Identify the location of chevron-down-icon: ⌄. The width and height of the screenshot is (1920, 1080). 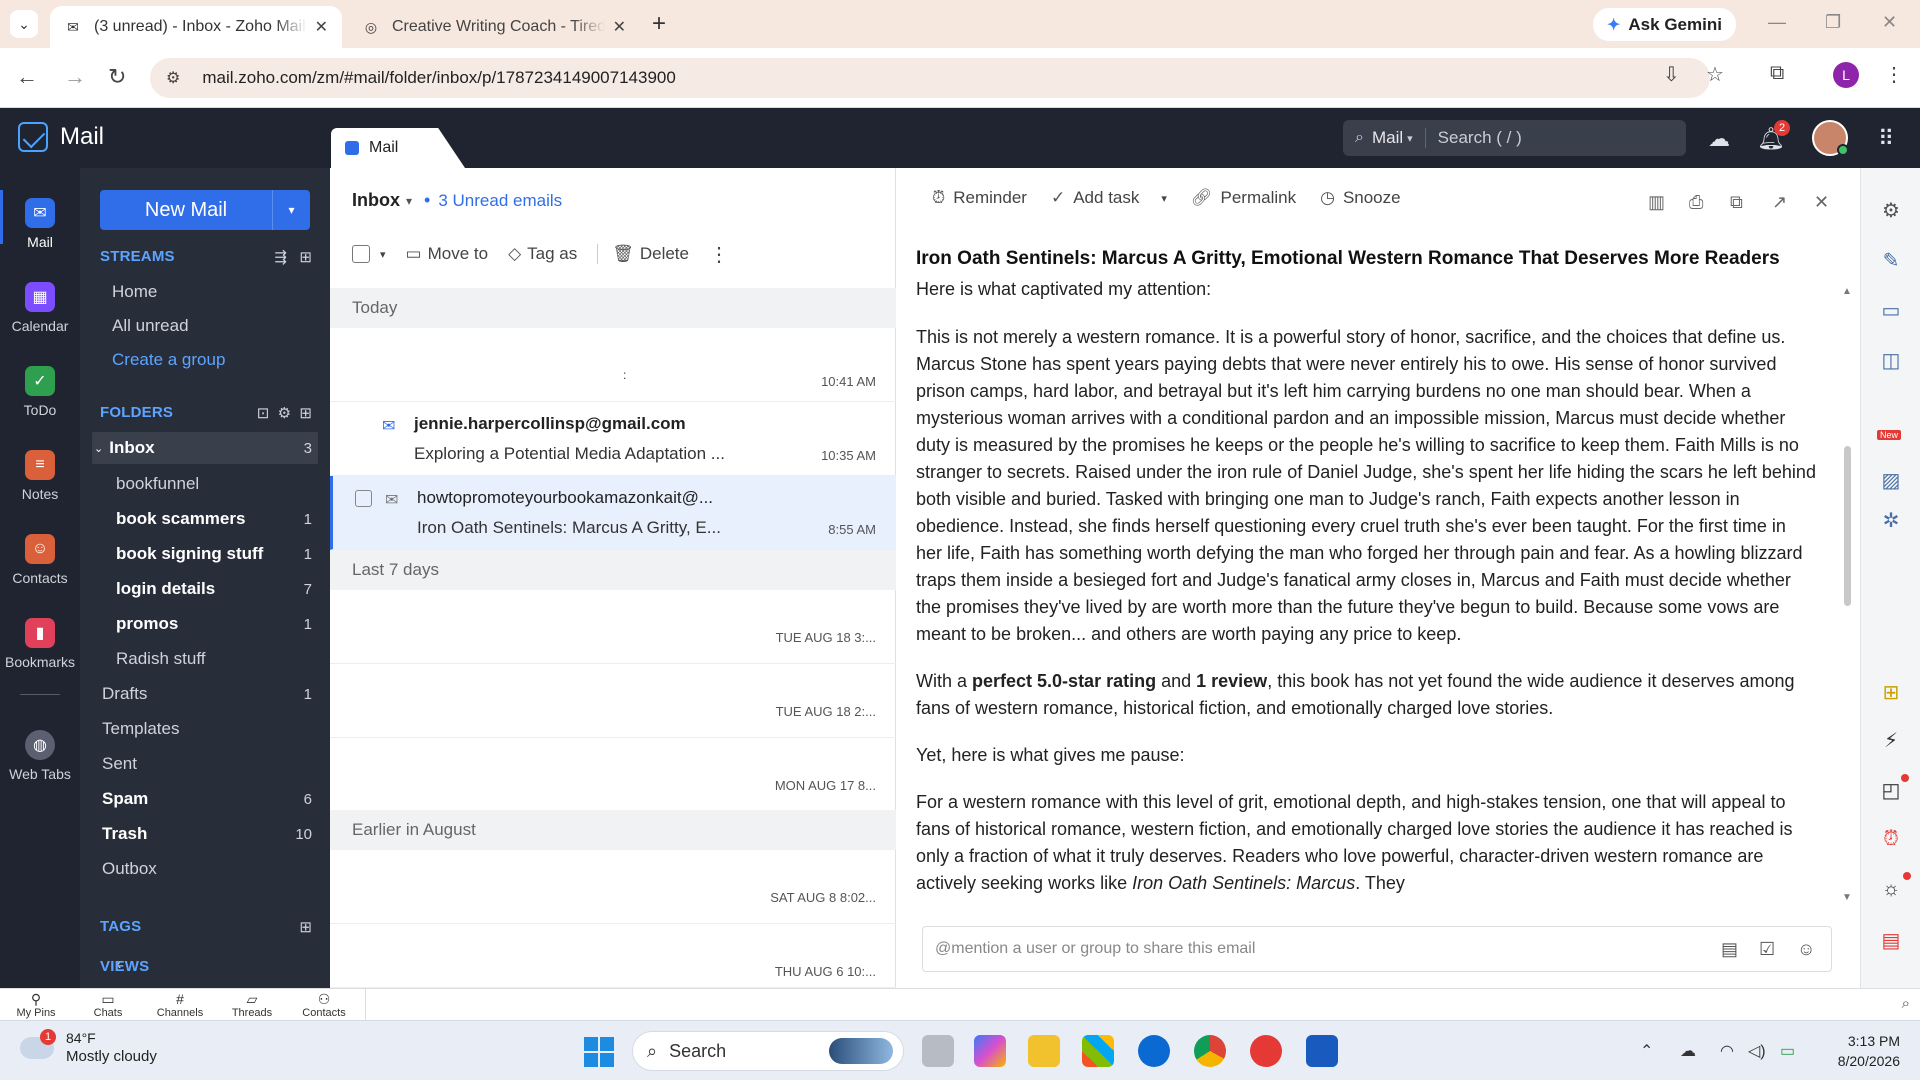
(98, 448).